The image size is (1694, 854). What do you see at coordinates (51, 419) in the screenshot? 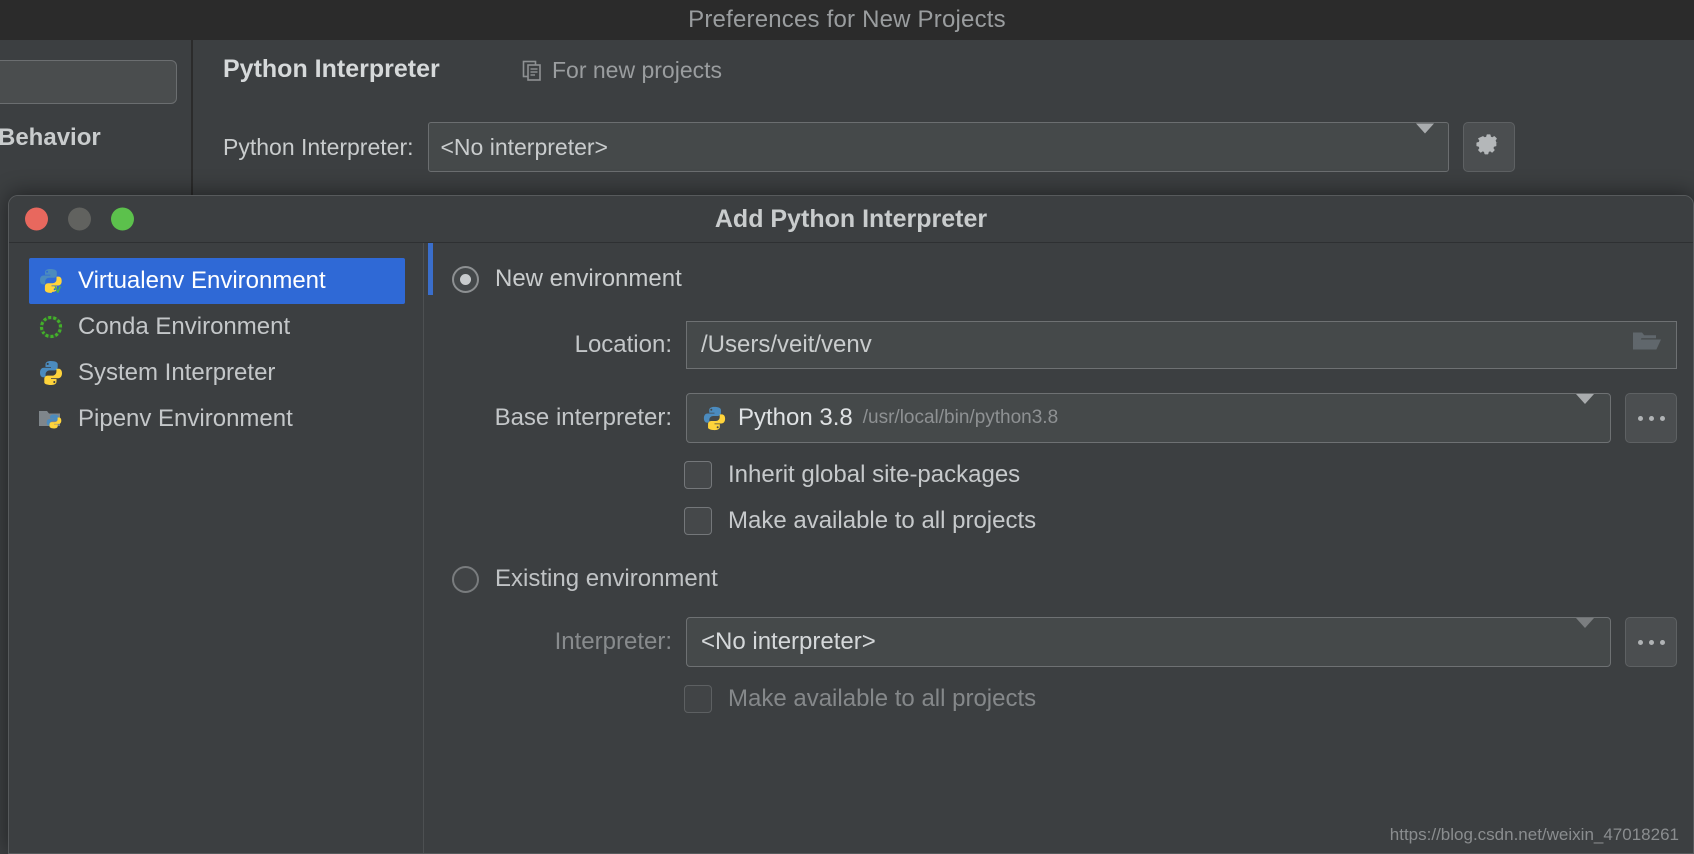
I see `pipenv-folder-icon` at bounding box center [51, 419].